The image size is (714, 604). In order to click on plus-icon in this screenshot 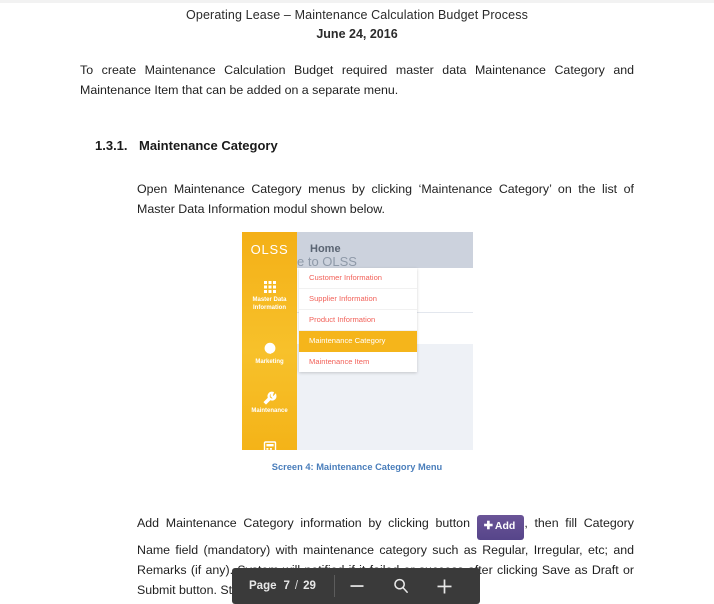, I will do `click(444, 586)`.